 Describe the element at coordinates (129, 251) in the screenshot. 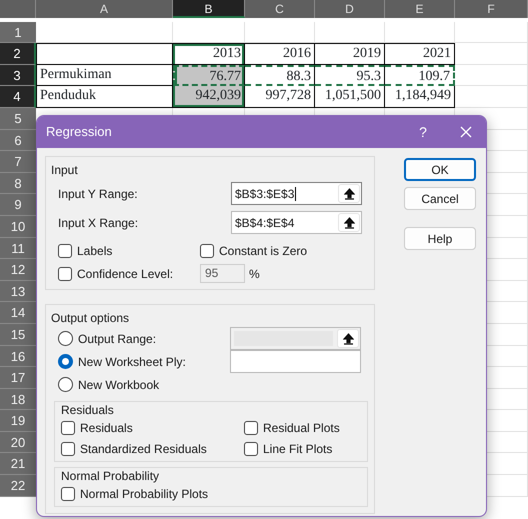

I see `checkbox: Labels` at that location.